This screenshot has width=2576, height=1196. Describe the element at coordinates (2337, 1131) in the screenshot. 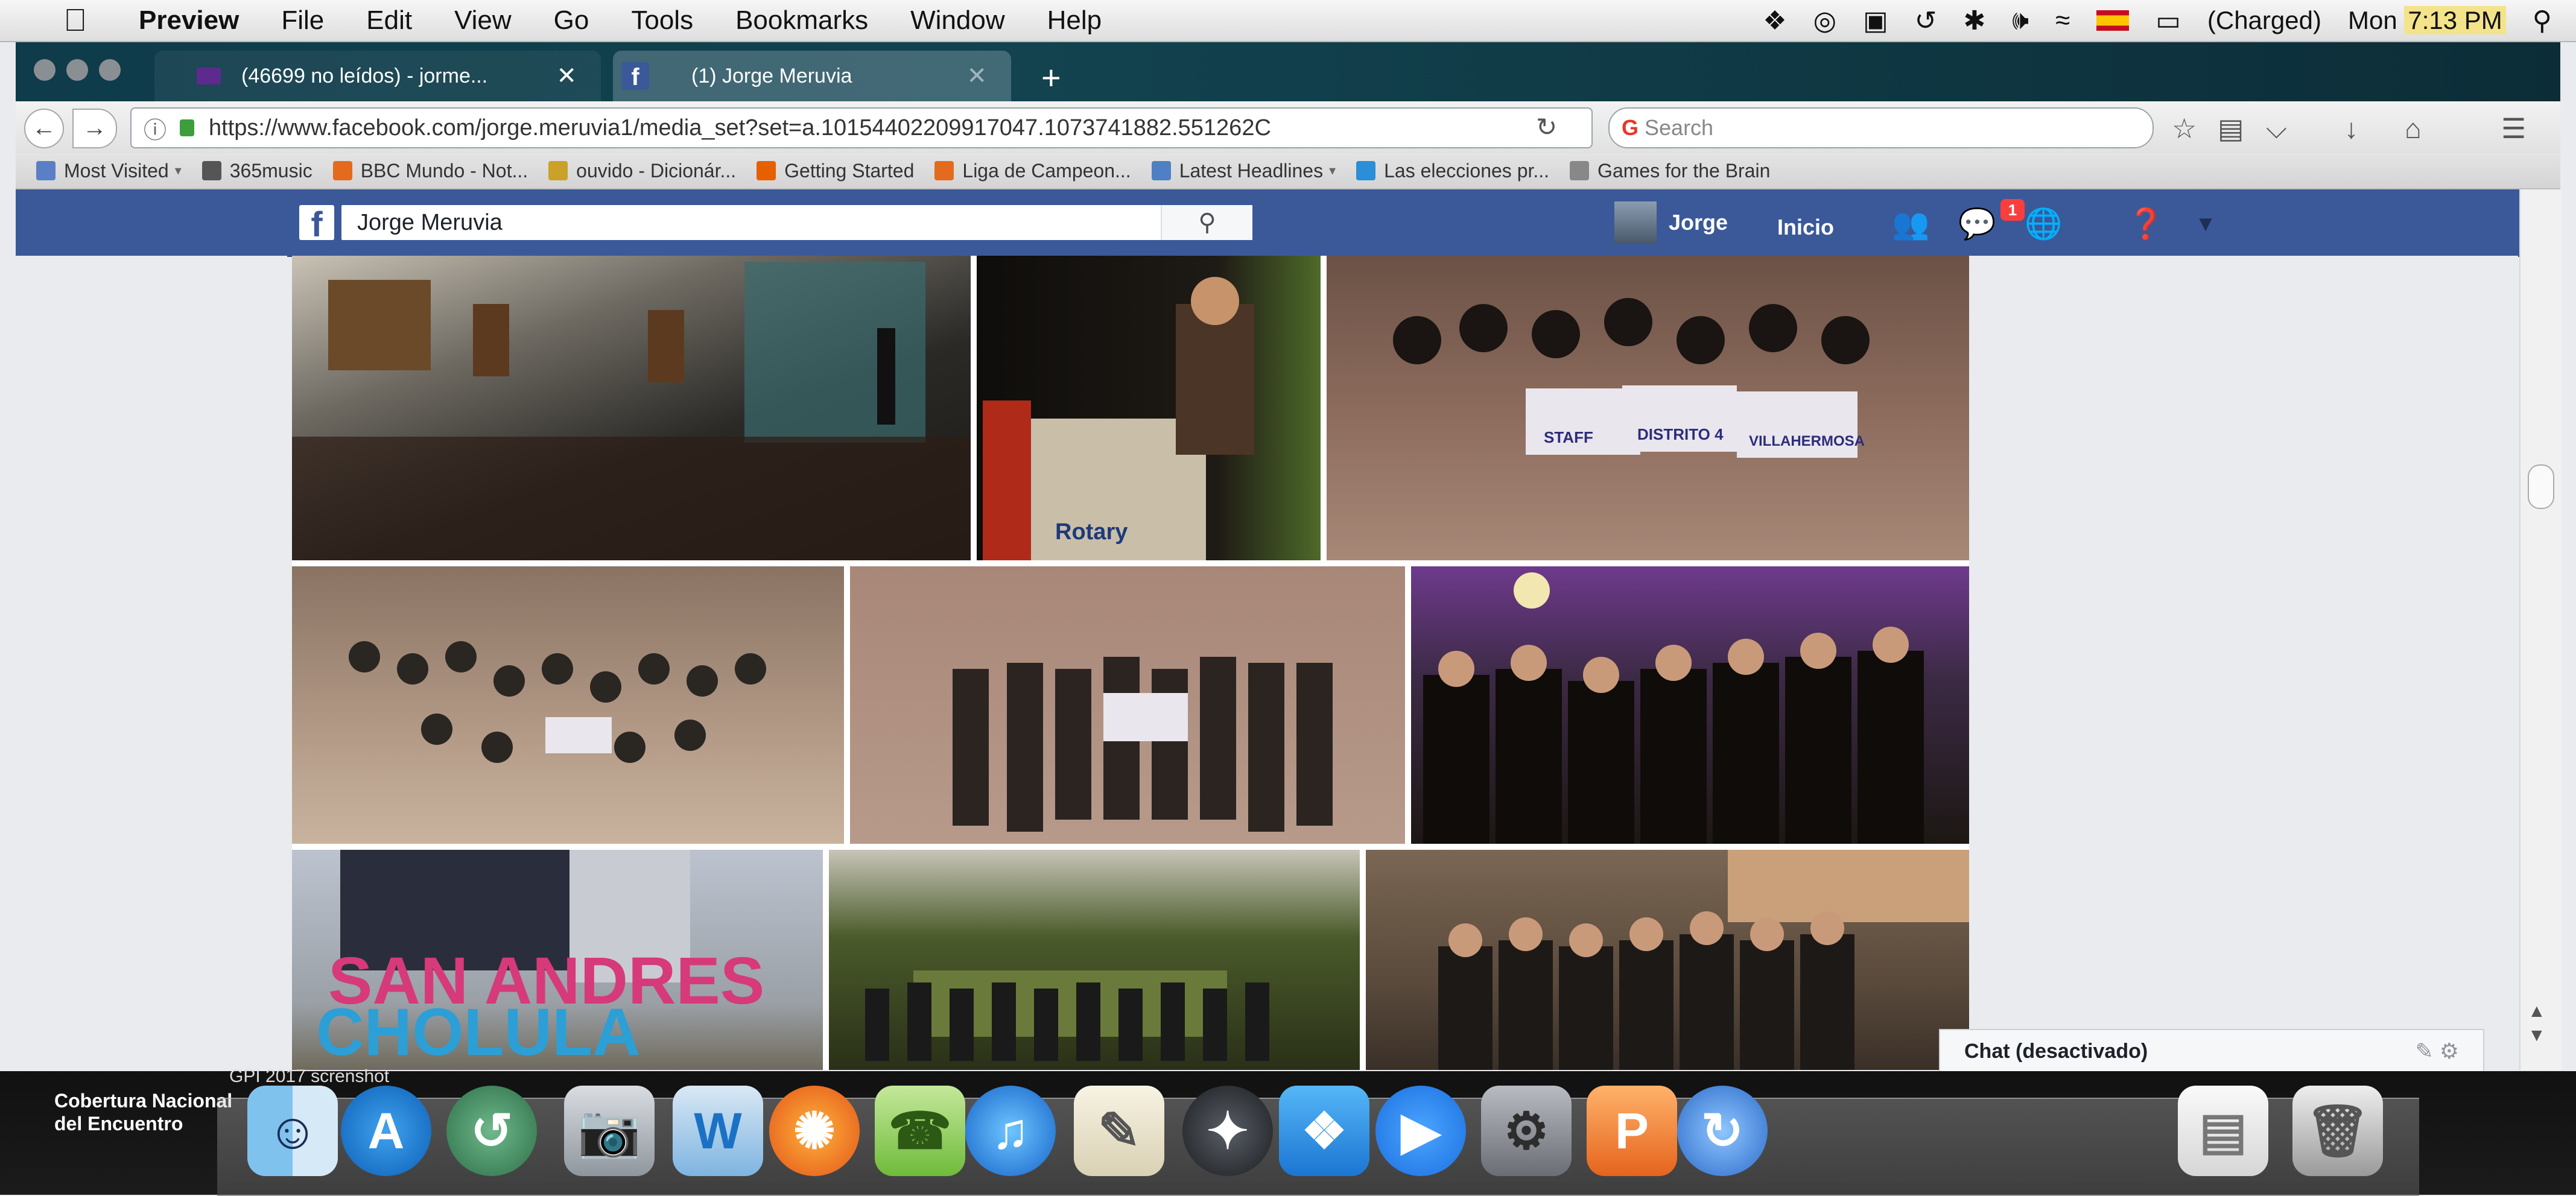

I see `trash-icon: 🗑` at that location.